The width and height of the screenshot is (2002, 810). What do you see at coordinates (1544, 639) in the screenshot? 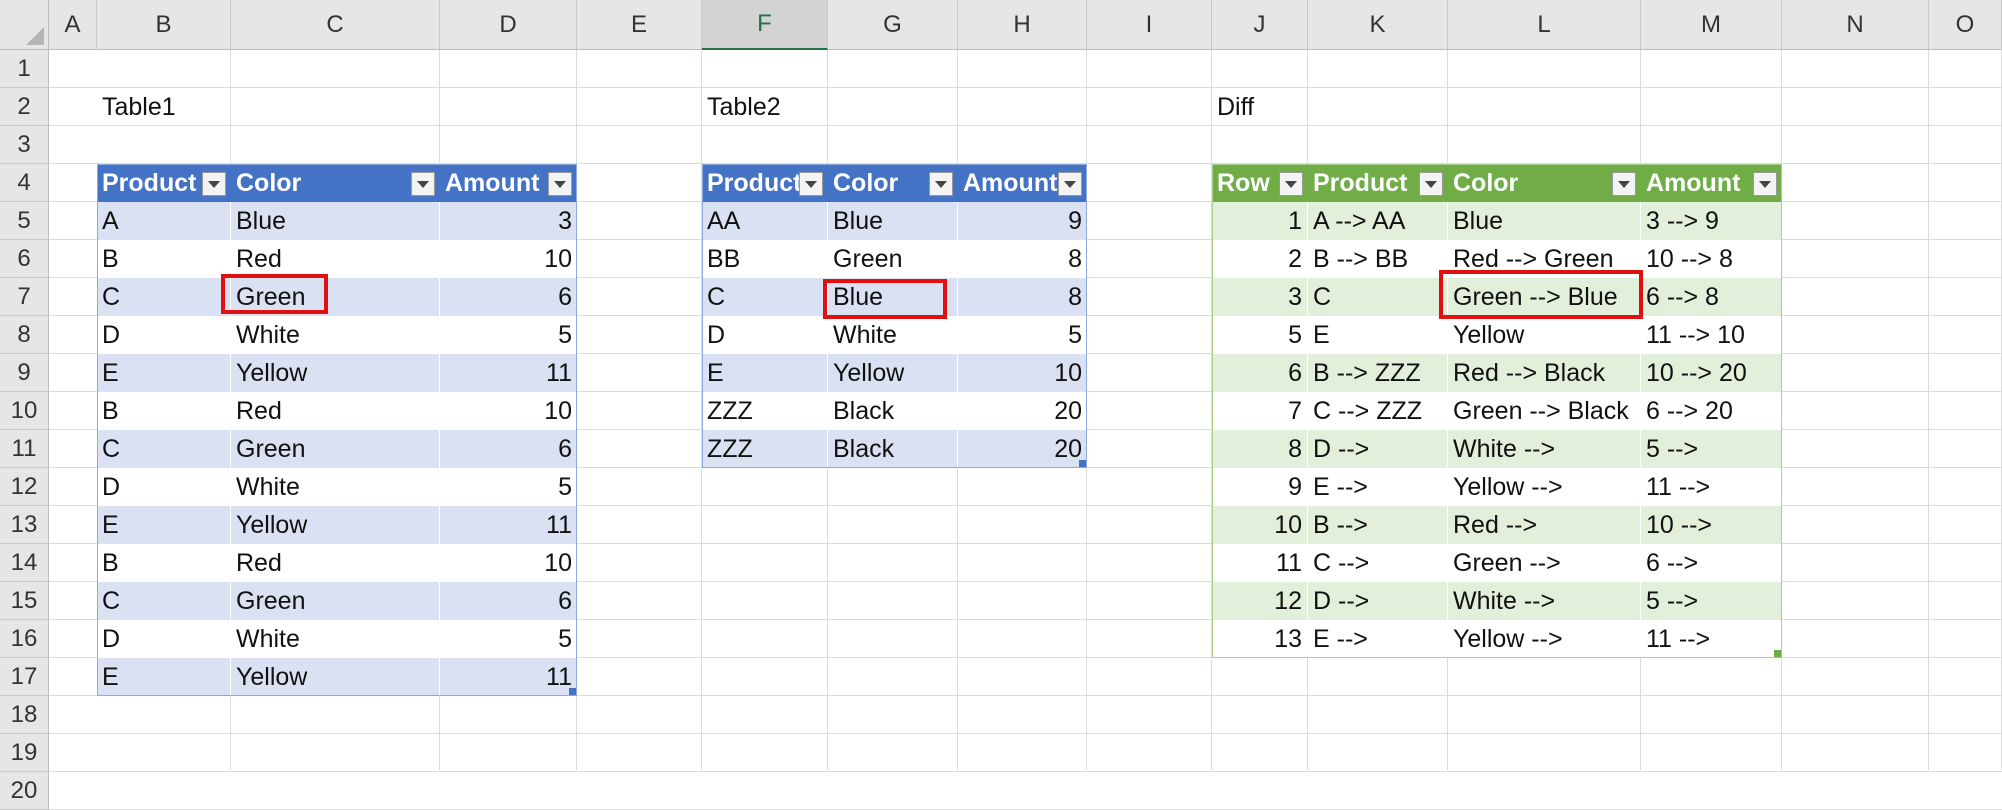
I see `table3-cell: Yellow -->` at bounding box center [1544, 639].